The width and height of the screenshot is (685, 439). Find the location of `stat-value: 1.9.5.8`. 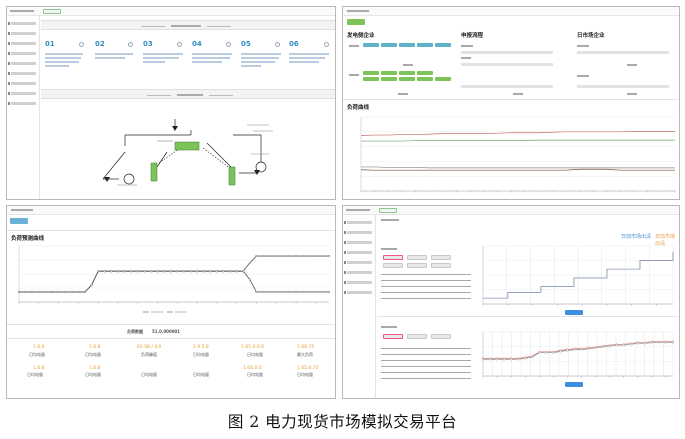

stat-value: 1.9.5.8 is located at coordinates (201, 347).